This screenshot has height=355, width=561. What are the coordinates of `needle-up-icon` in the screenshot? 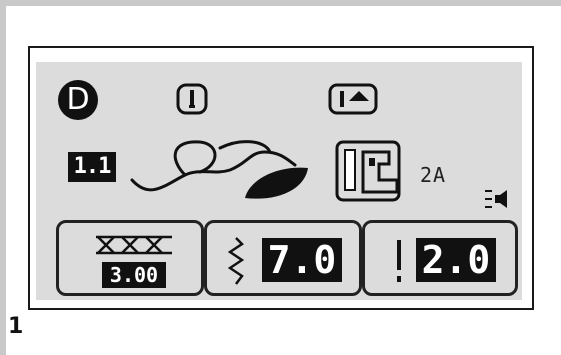 It's located at (353, 99).